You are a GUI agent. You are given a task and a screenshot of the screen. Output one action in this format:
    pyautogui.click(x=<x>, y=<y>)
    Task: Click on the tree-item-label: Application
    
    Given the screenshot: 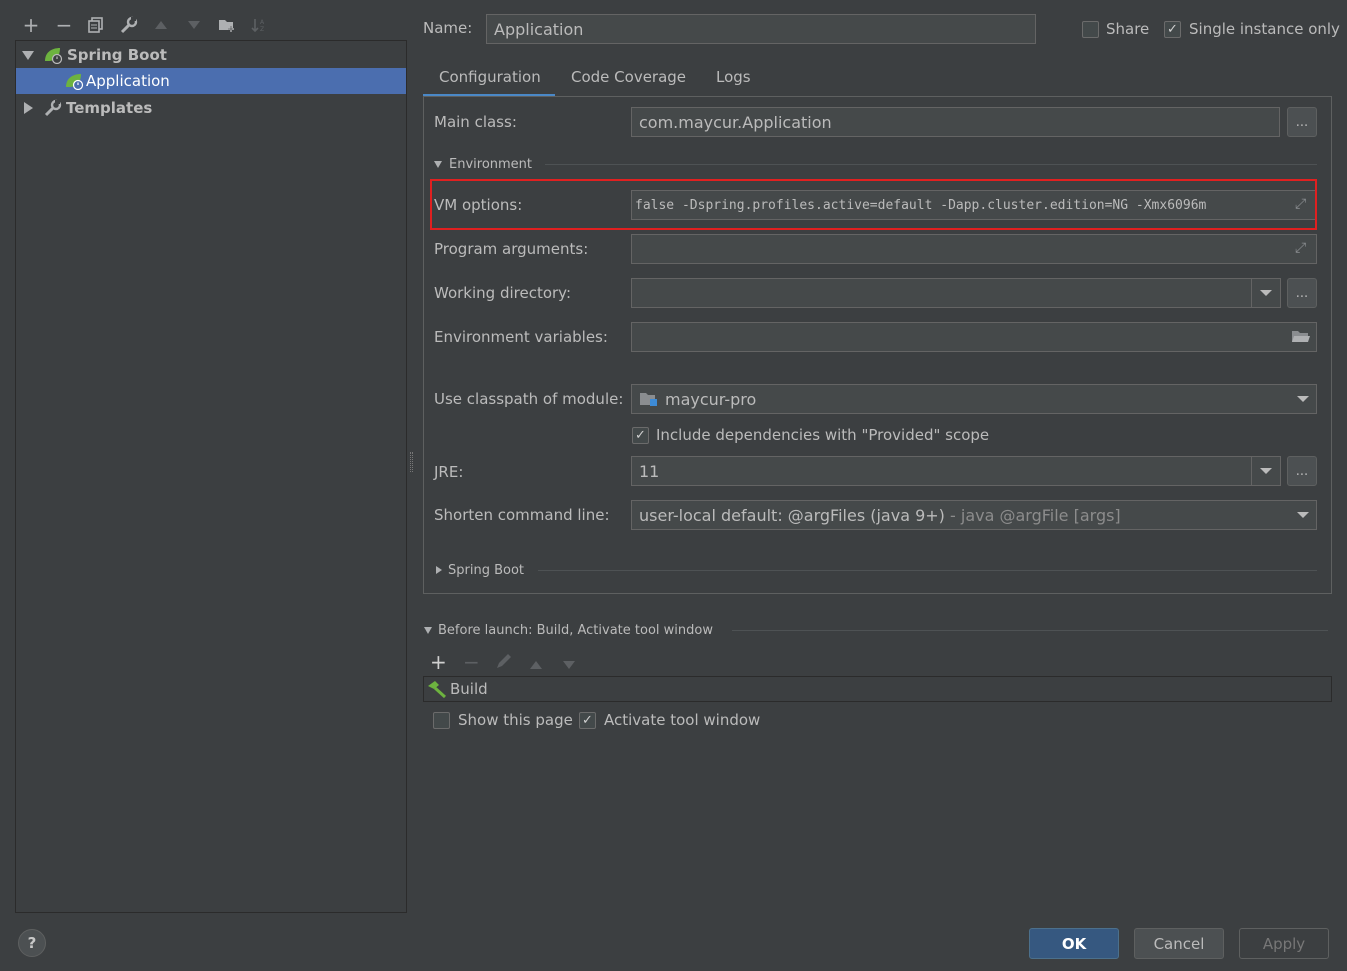 What is the action you would take?
    pyautogui.click(x=128, y=81)
    